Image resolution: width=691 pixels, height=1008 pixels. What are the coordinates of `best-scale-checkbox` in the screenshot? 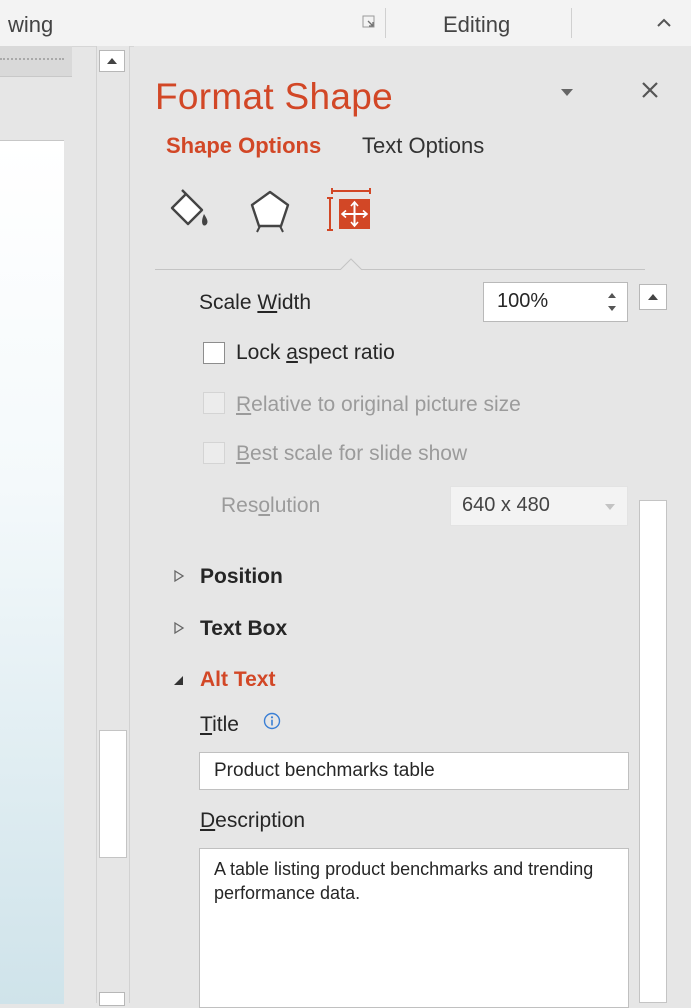 It's located at (214, 453).